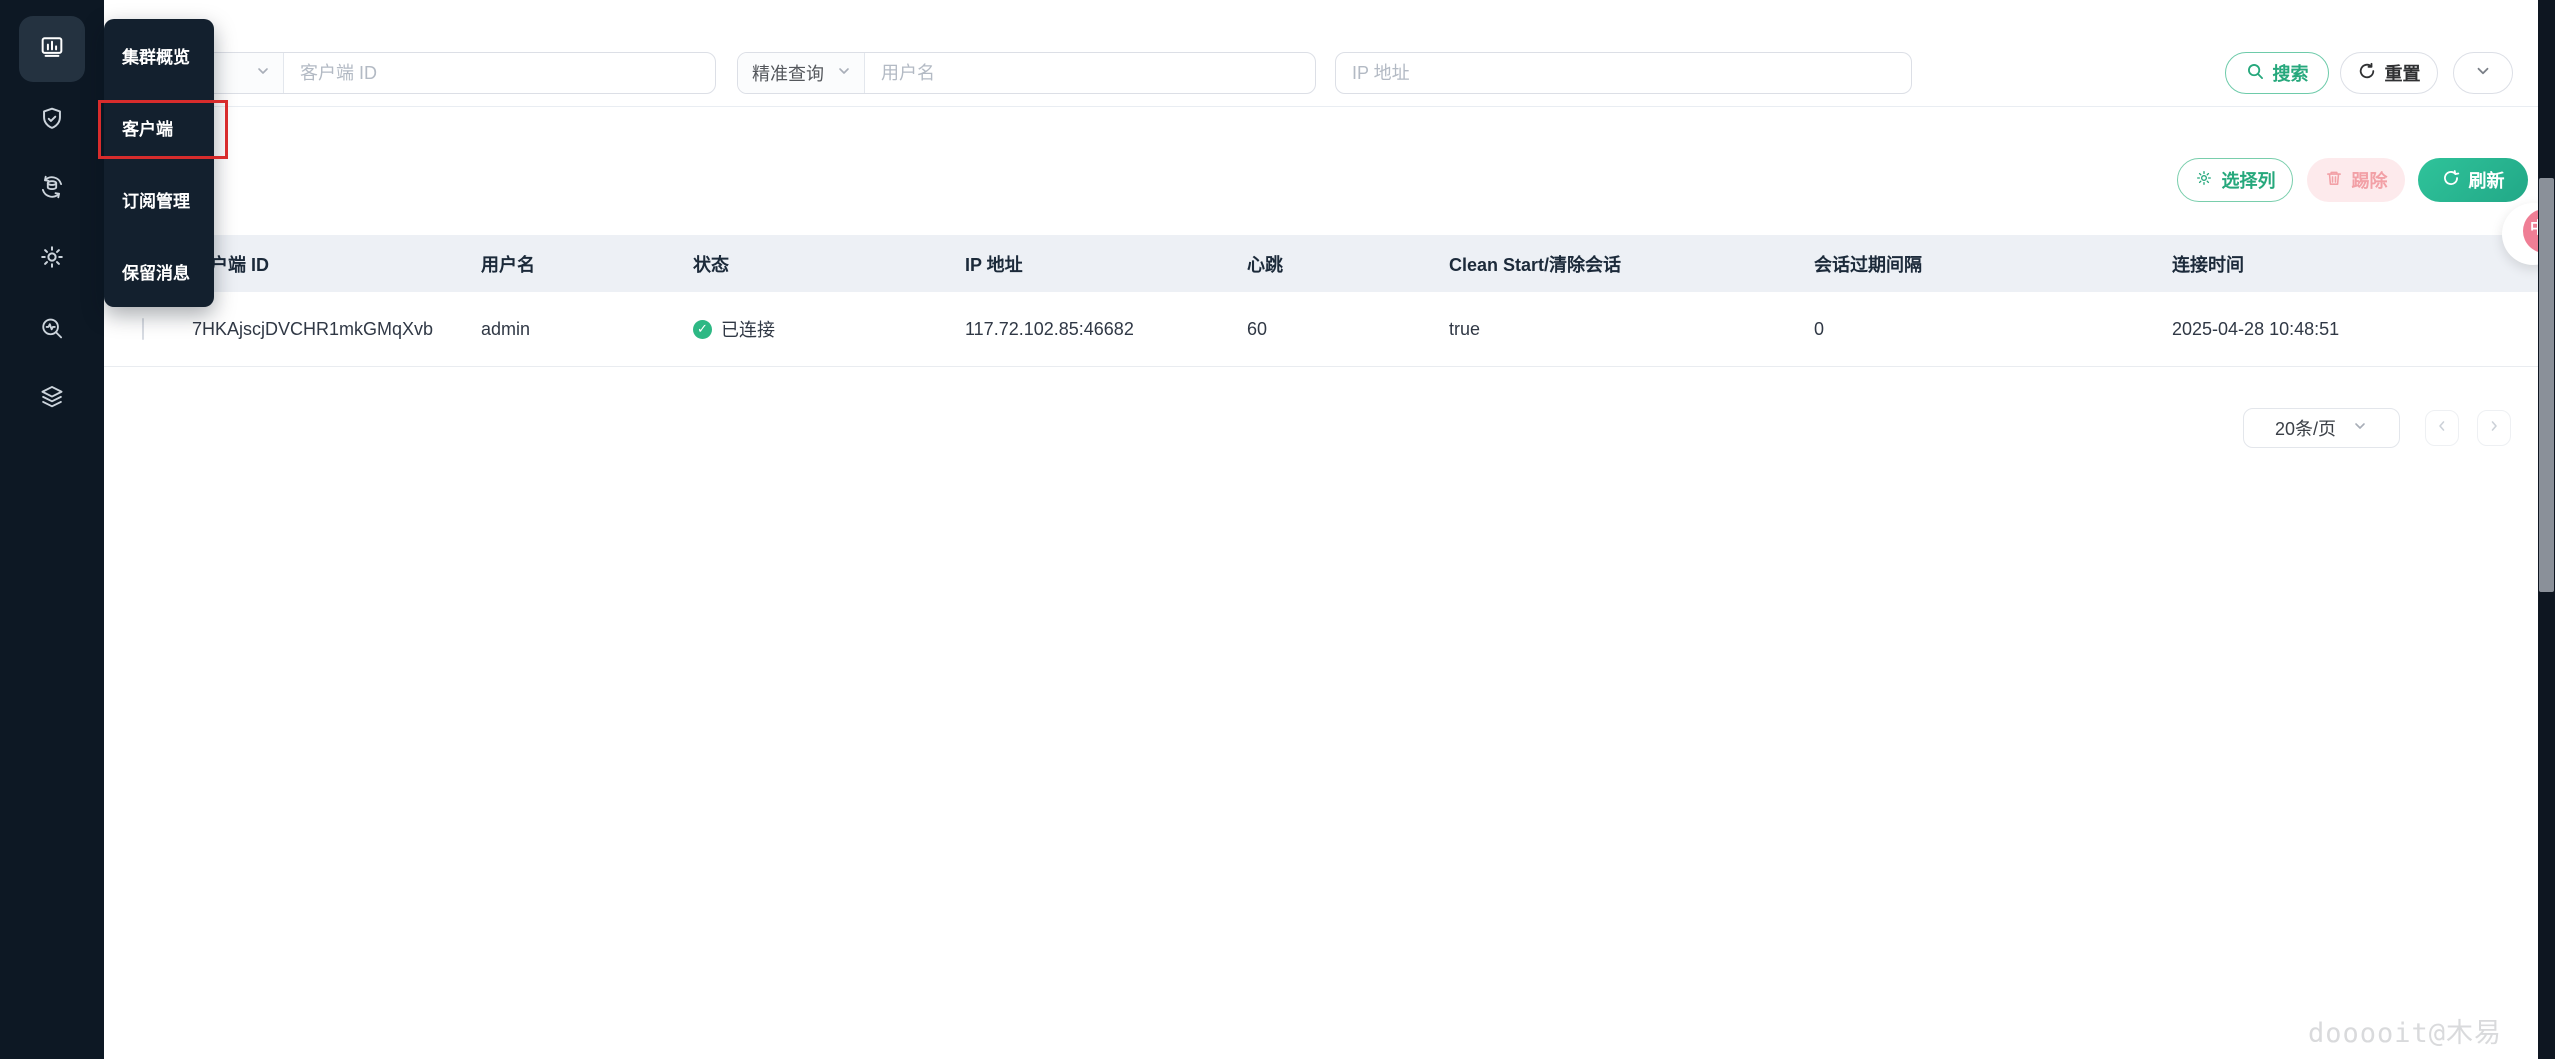  What do you see at coordinates (2248, 181) in the screenshot?
I see `select-columns-label: 选择列` at bounding box center [2248, 181].